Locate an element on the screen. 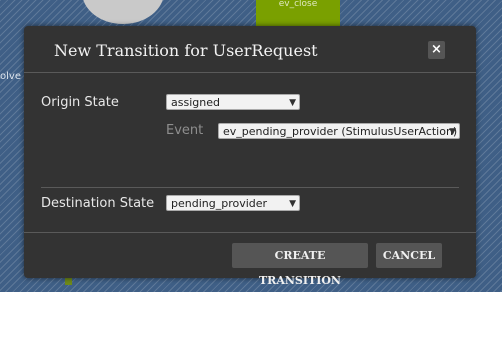  origin-state-label: Origin State is located at coordinates (80, 102).